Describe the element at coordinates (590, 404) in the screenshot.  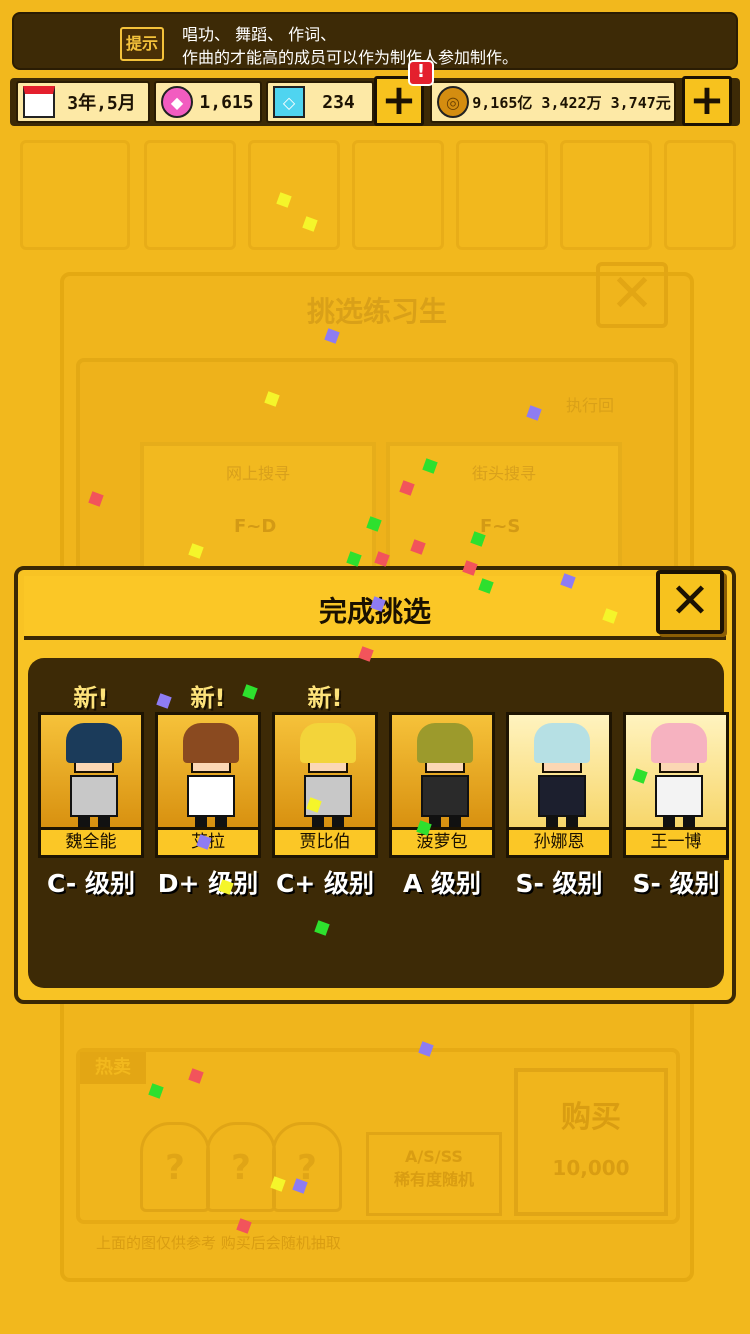
I see `sort-label: 执行回` at that location.